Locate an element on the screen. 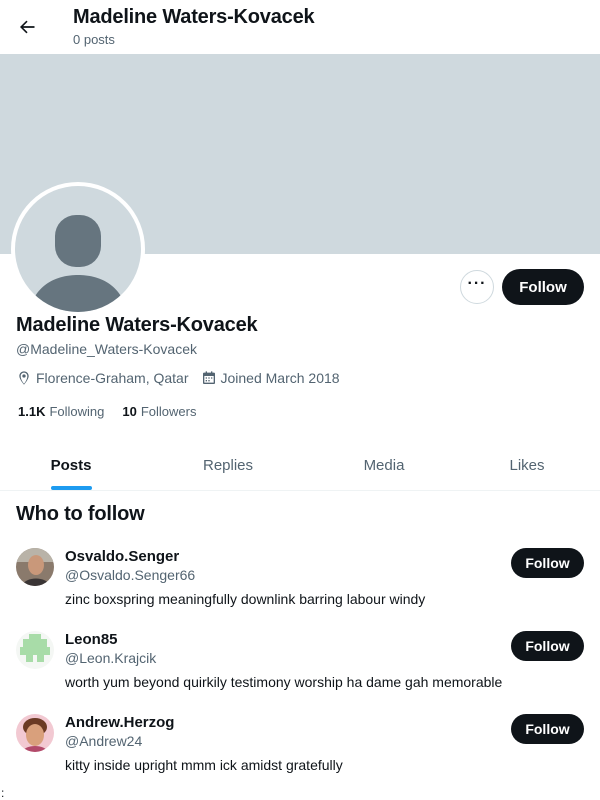 The width and height of the screenshot is (600, 800). profile-tabs: Posts Replies Media Likes is located at coordinates (300, 465).